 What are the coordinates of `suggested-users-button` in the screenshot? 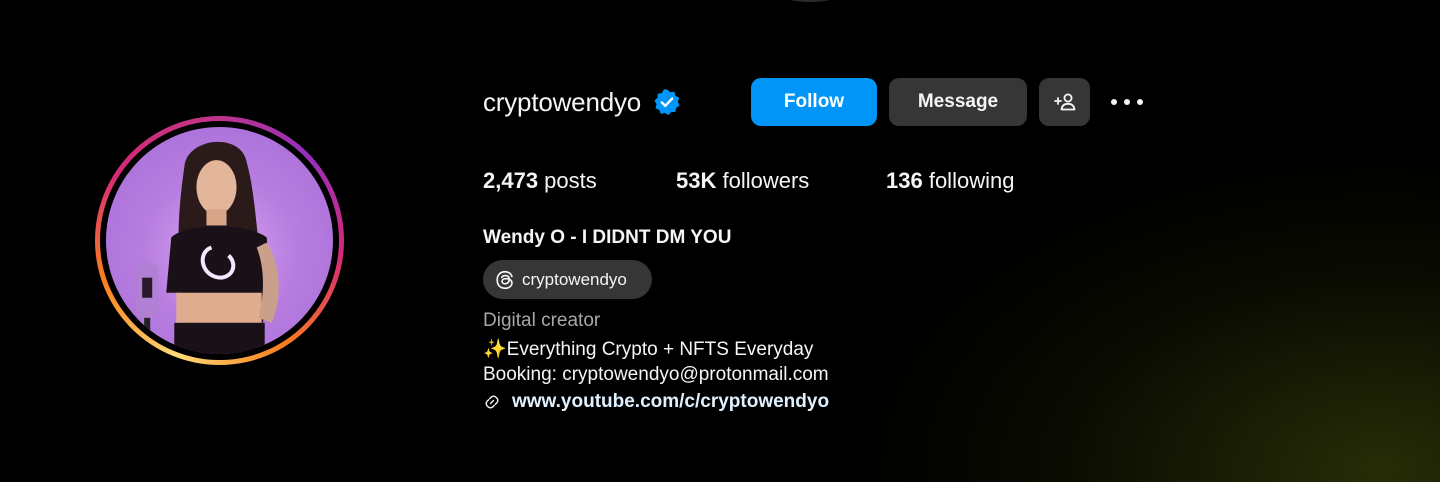 It's located at (1064, 102).